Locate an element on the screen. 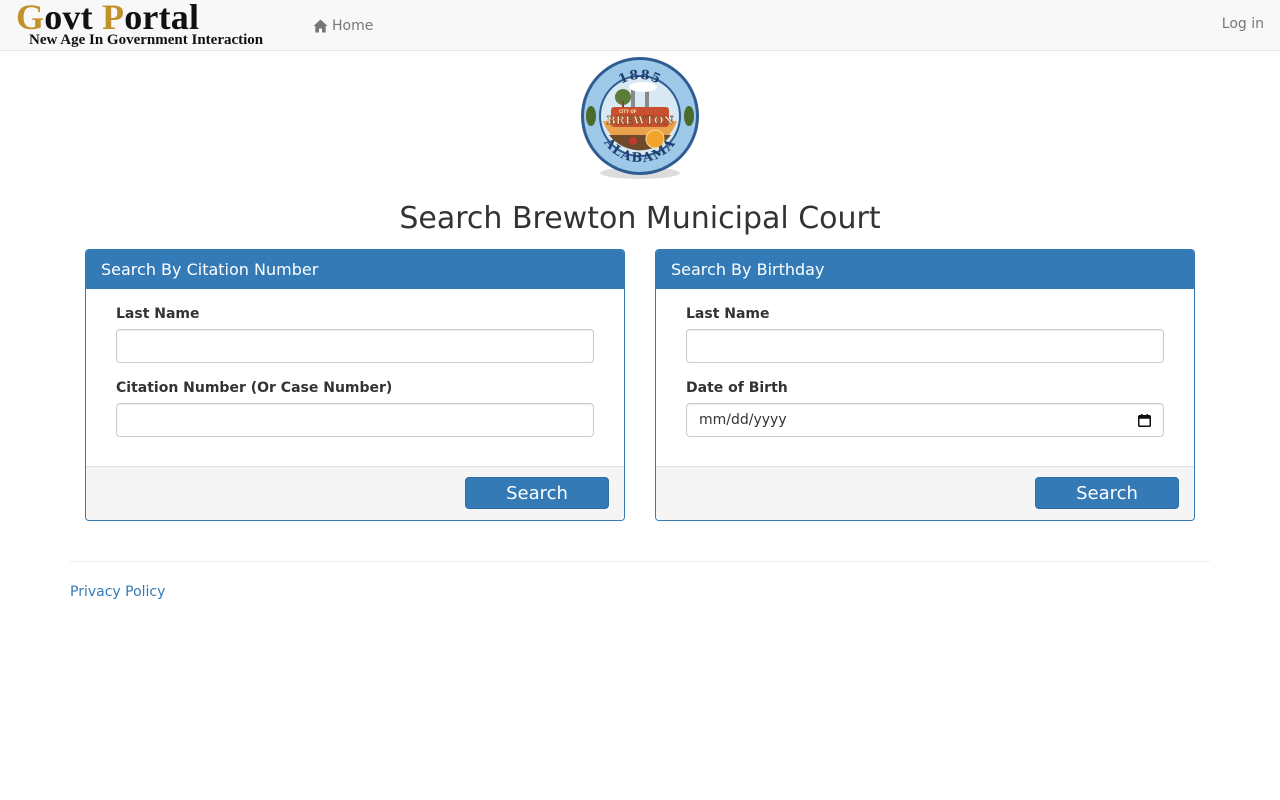  birthday-panel-body: Last Name Date of Birth mm/dd/yyyy is located at coordinates (925, 378).